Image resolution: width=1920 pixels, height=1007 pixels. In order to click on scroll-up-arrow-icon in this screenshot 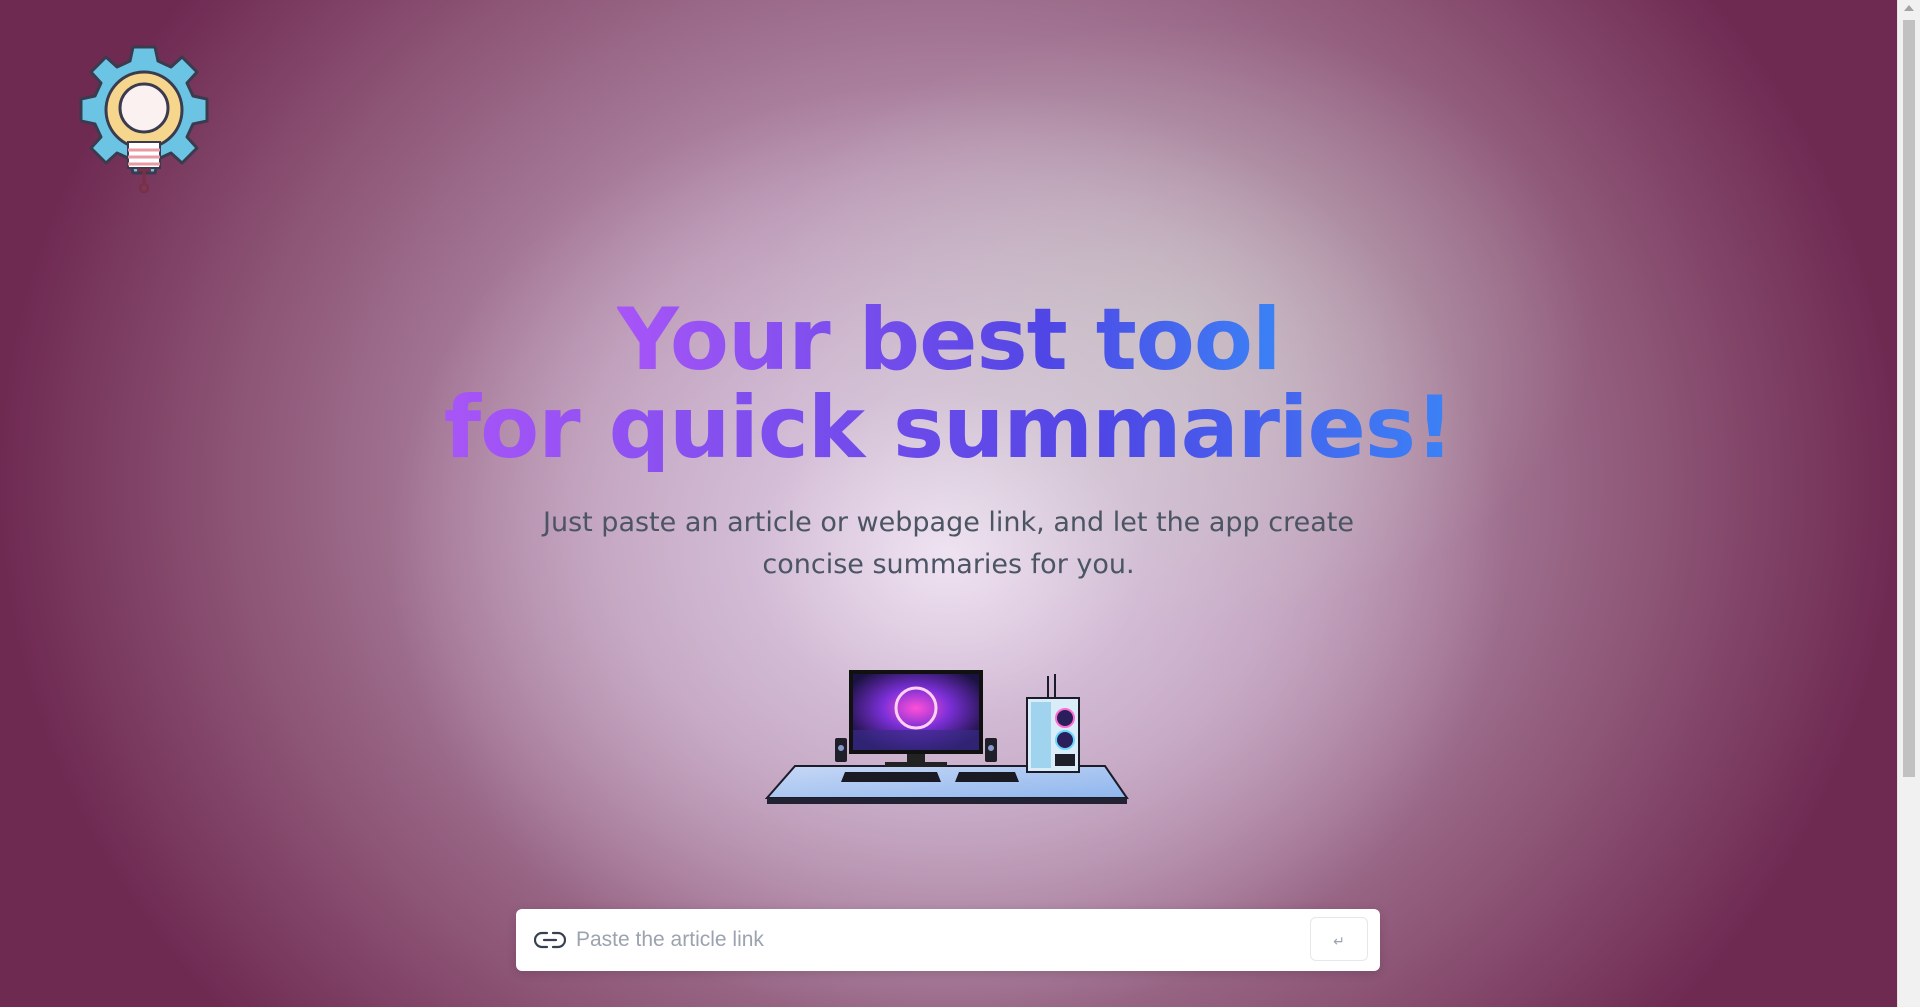, I will do `click(1909, 8)`.